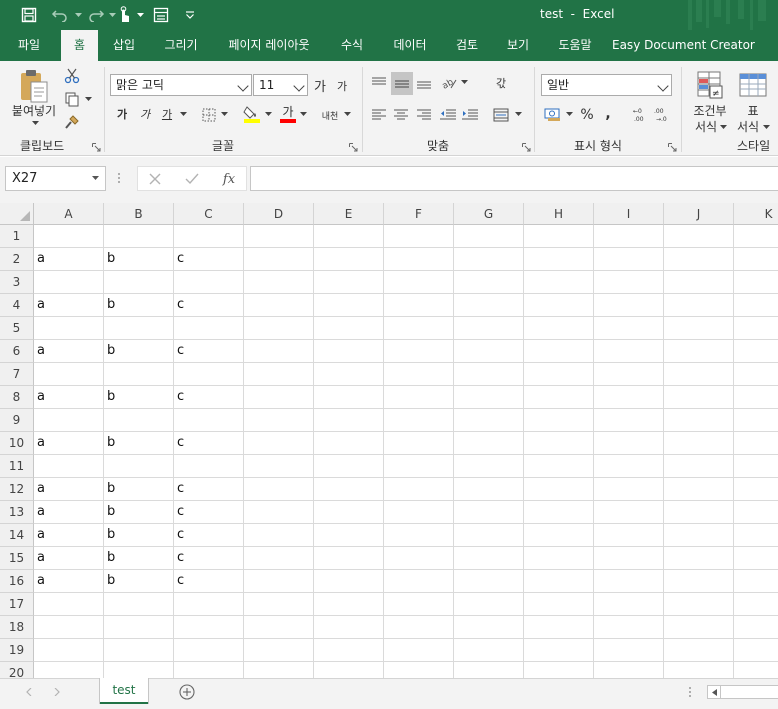 This screenshot has height=709, width=778. I want to click on cell-k14, so click(756, 535).